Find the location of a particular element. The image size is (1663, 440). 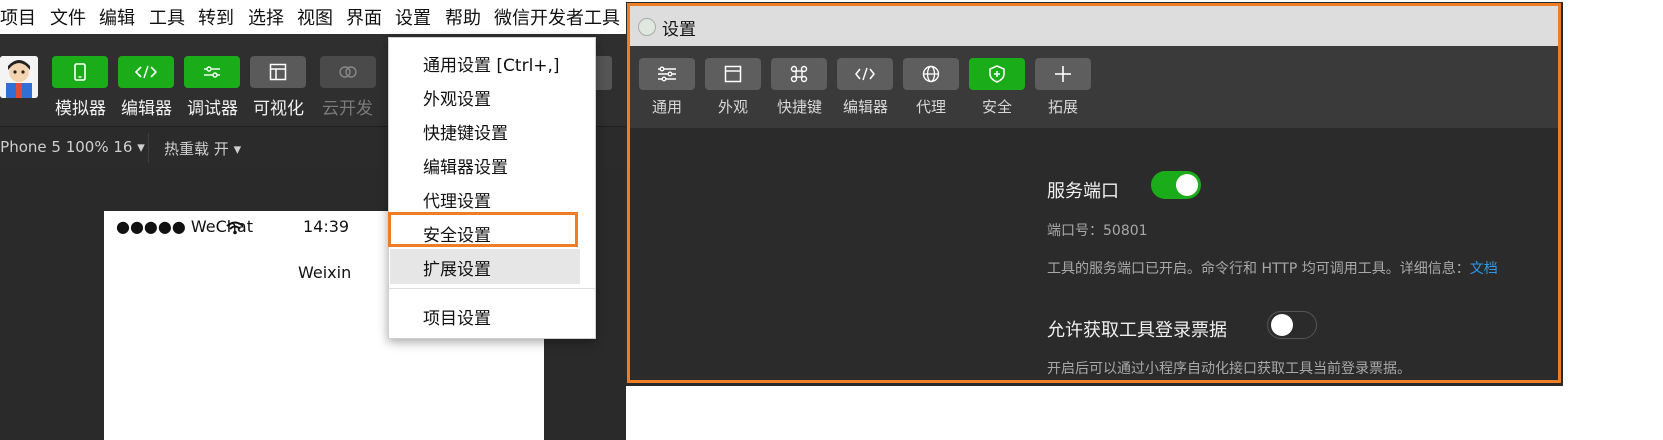

layout-icon is located at coordinates (278, 72).